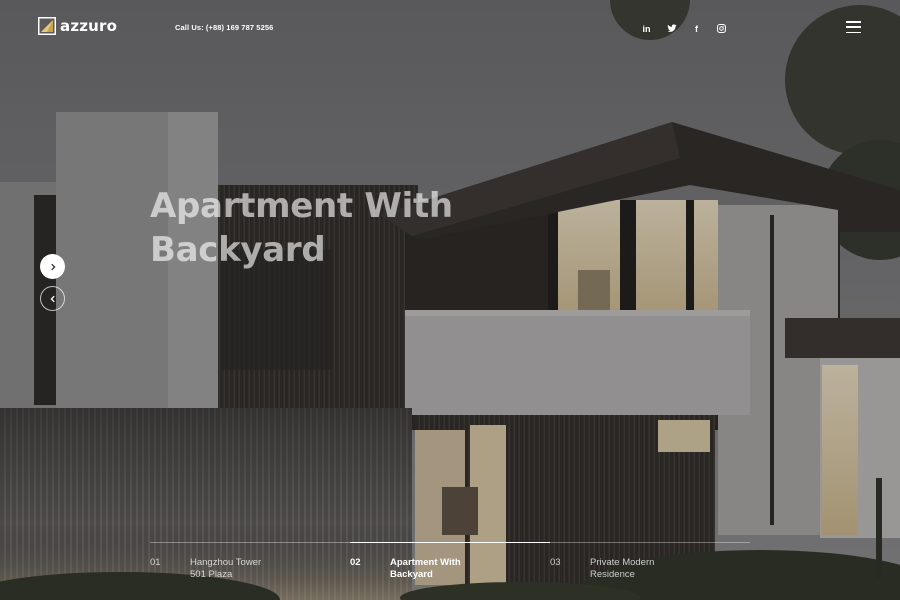  Describe the element at coordinates (450, 28) in the screenshot. I see `site-header: azzuro Call Us: (+88) 169 787 5256 in f` at that location.